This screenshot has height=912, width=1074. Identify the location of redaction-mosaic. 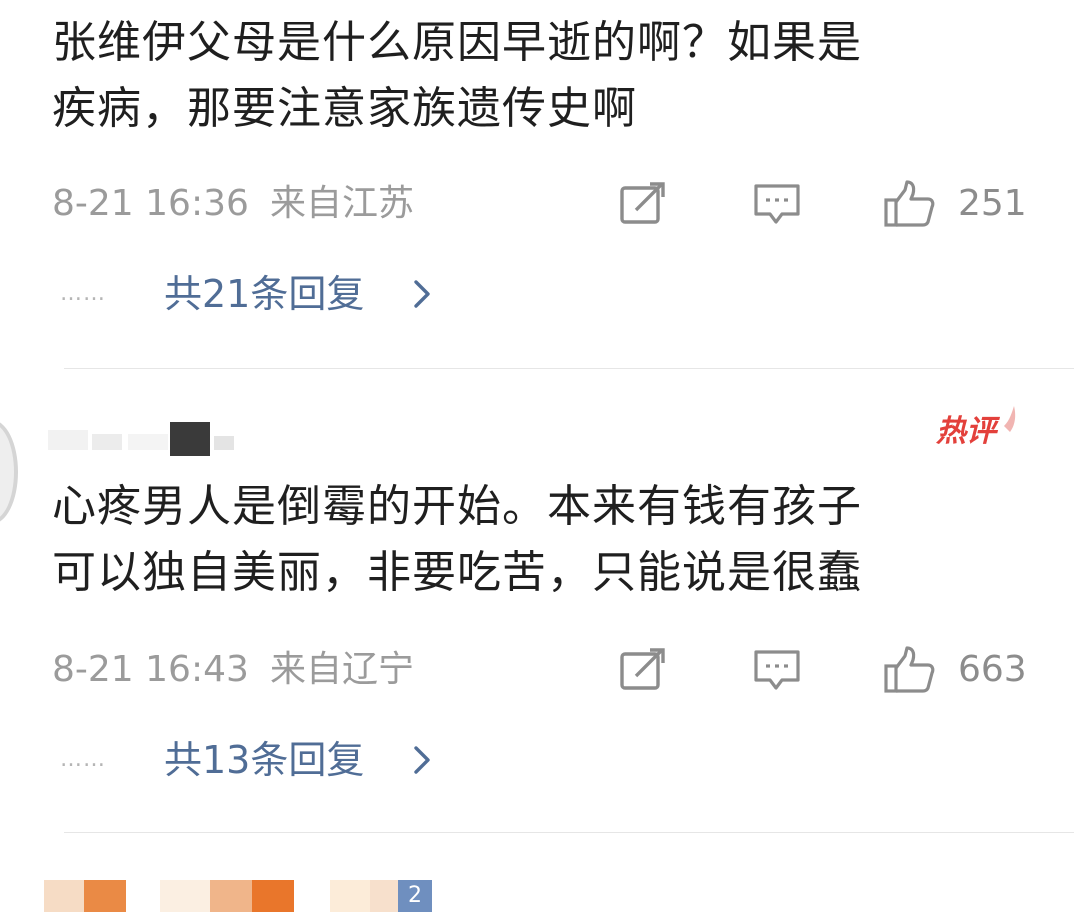
(141, 439).